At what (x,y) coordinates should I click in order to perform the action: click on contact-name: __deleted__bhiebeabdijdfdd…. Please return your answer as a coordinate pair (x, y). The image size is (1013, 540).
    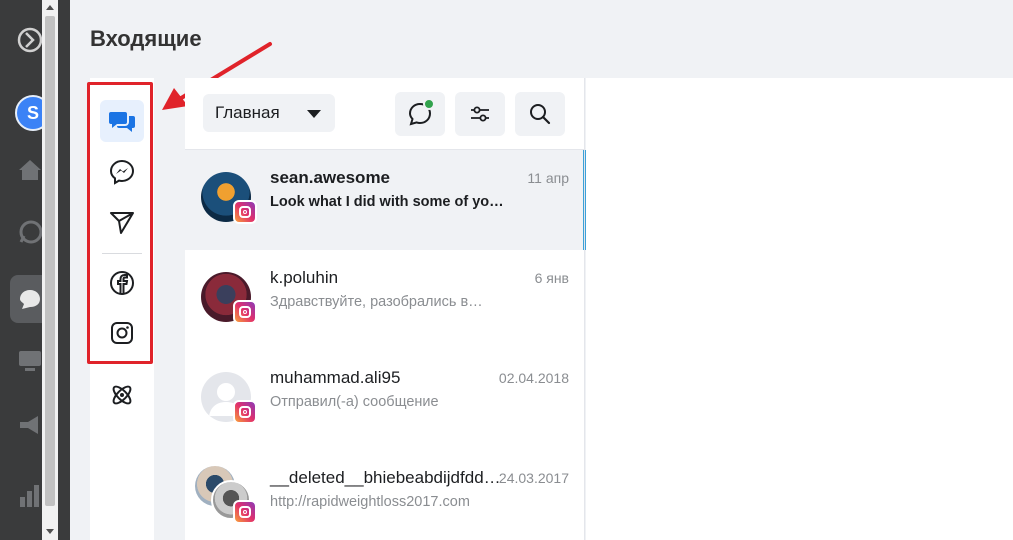
    Looking at the image, I should click on (385, 477).